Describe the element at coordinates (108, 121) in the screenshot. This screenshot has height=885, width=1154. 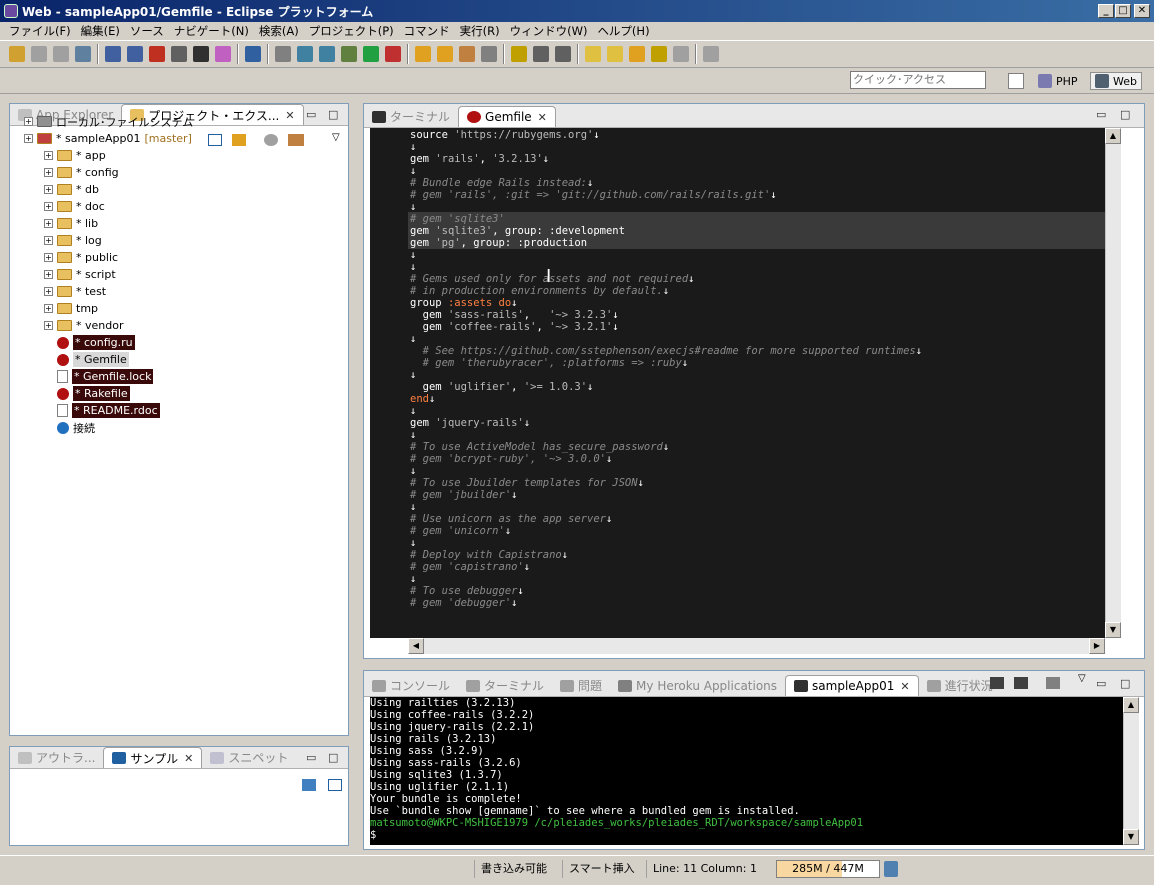
I see `tree-item: + ローカル･ファイルシステム` at that location.